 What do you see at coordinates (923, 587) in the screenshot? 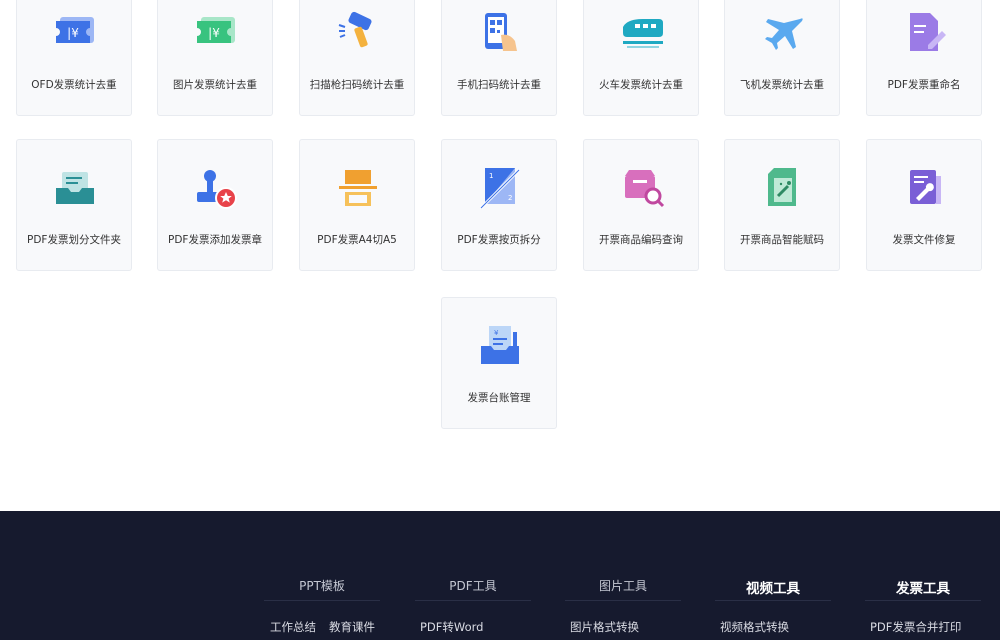
I see `footer-heading-invoice-tools: 发票工具` at bounding box center [923, 587].